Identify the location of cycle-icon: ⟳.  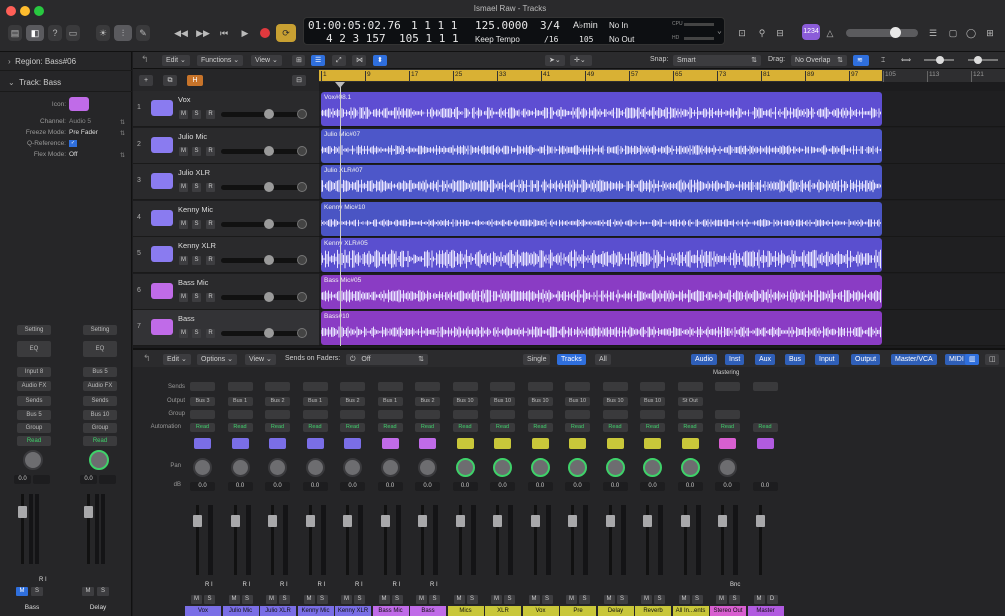
(286, 33).